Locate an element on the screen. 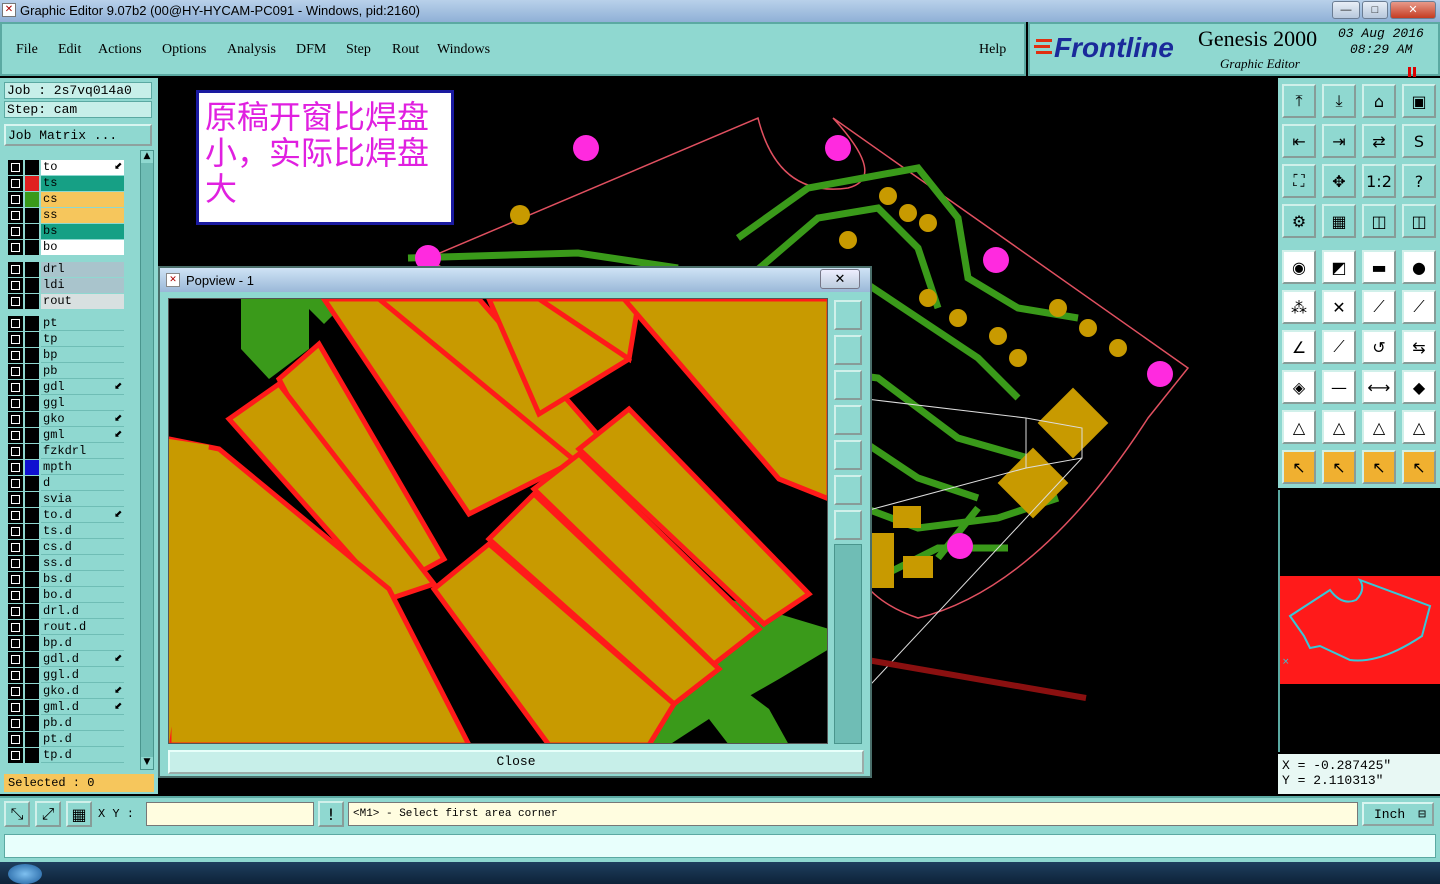 The height and width of the screenshot is (884, 1440). pad-icon: ◈ is located at coordinates (1299, 387).